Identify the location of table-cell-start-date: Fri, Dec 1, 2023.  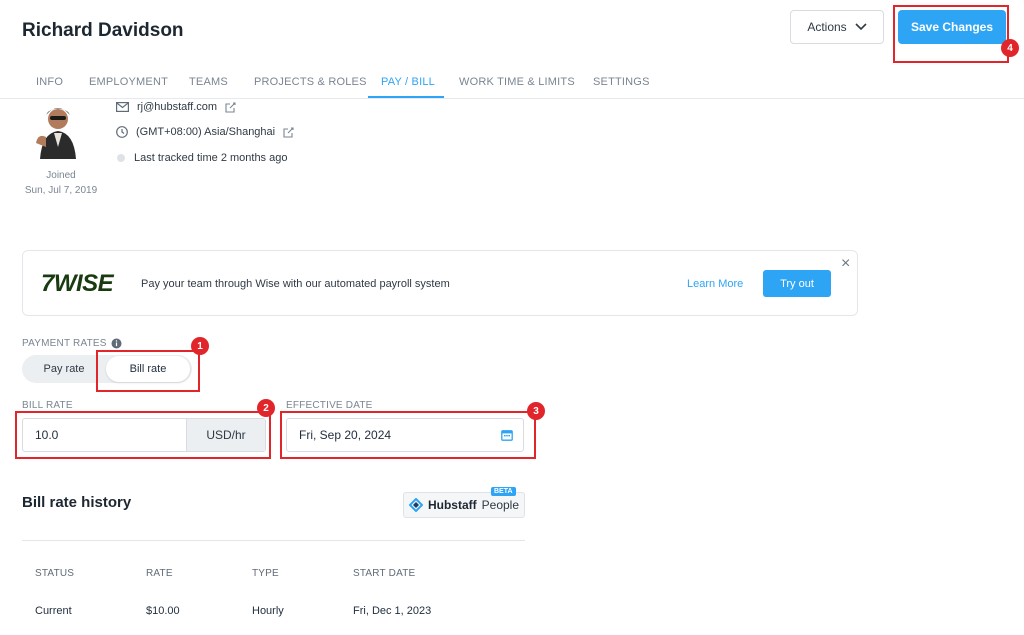
(392, 611).